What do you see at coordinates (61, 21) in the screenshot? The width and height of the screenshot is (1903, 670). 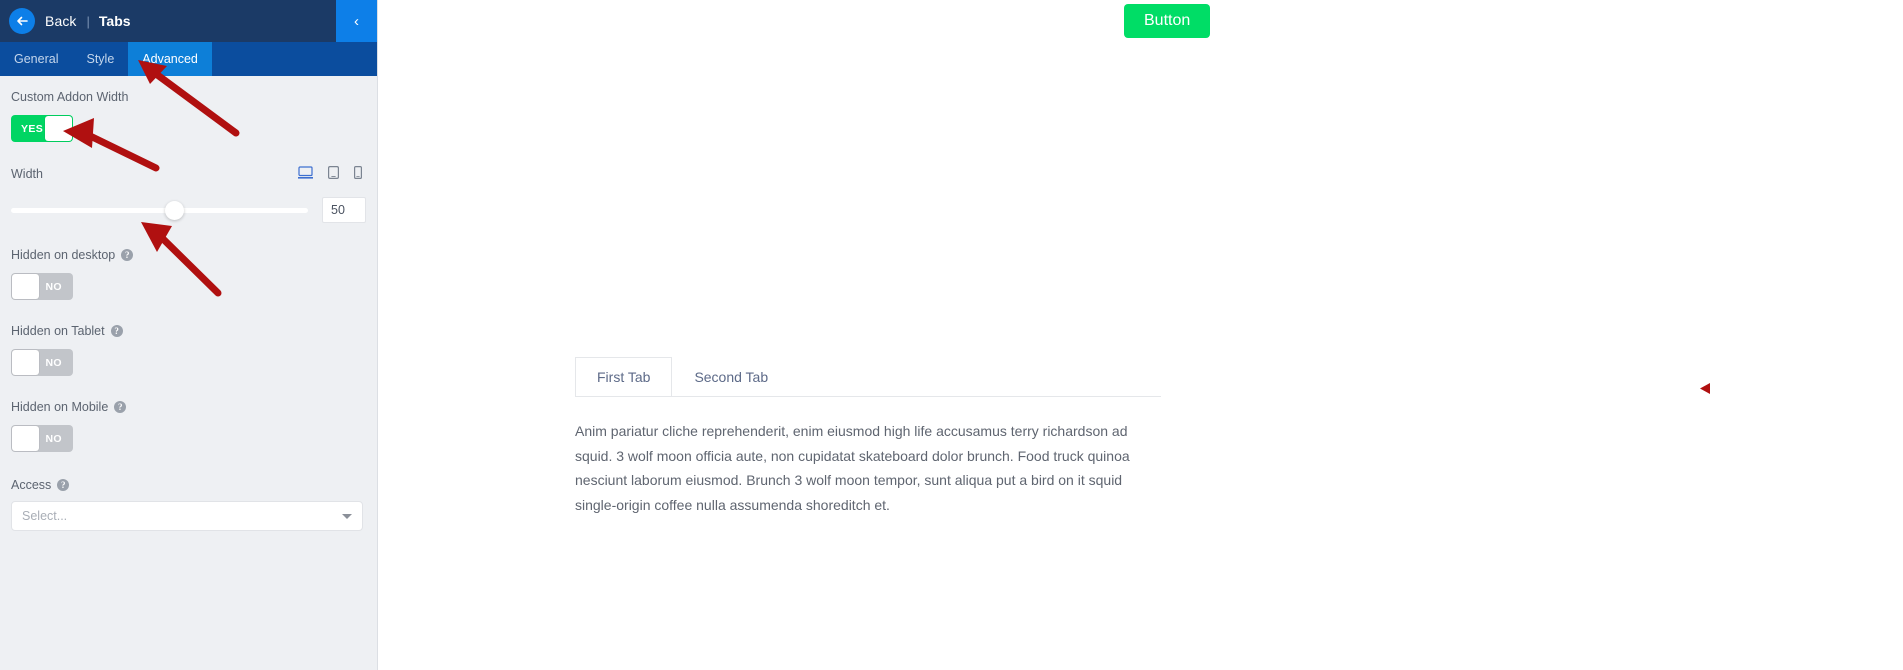 I see `back-label: Back` at bounding box center [61, 21].